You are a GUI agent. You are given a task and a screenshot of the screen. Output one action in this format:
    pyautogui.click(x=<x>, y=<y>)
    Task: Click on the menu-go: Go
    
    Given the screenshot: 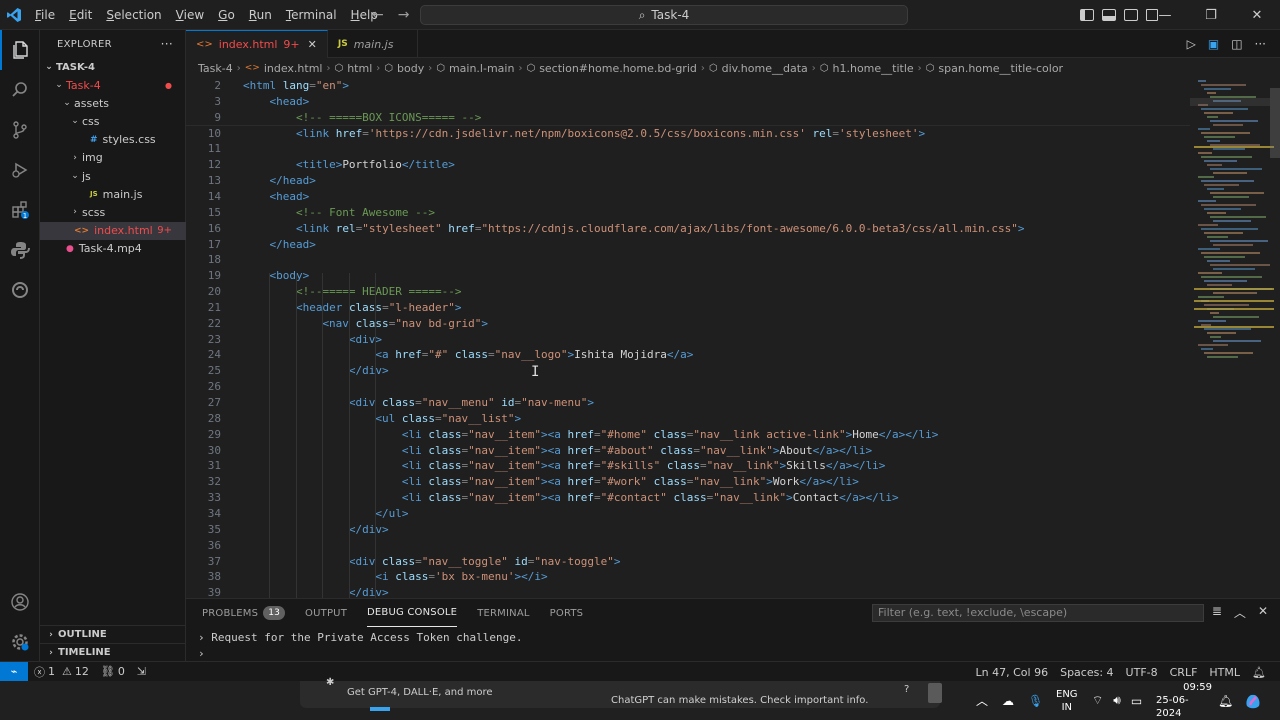 What is the action you would take?
    pyautogui.click(x=226, y=15)
    